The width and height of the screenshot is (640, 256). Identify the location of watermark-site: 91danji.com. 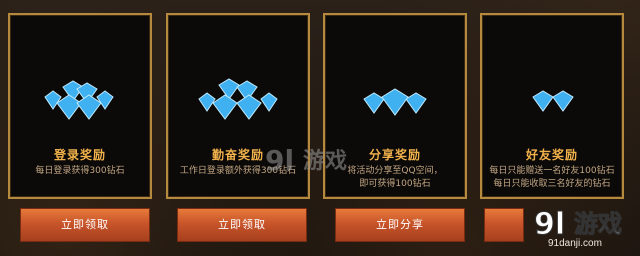
(575, 243).